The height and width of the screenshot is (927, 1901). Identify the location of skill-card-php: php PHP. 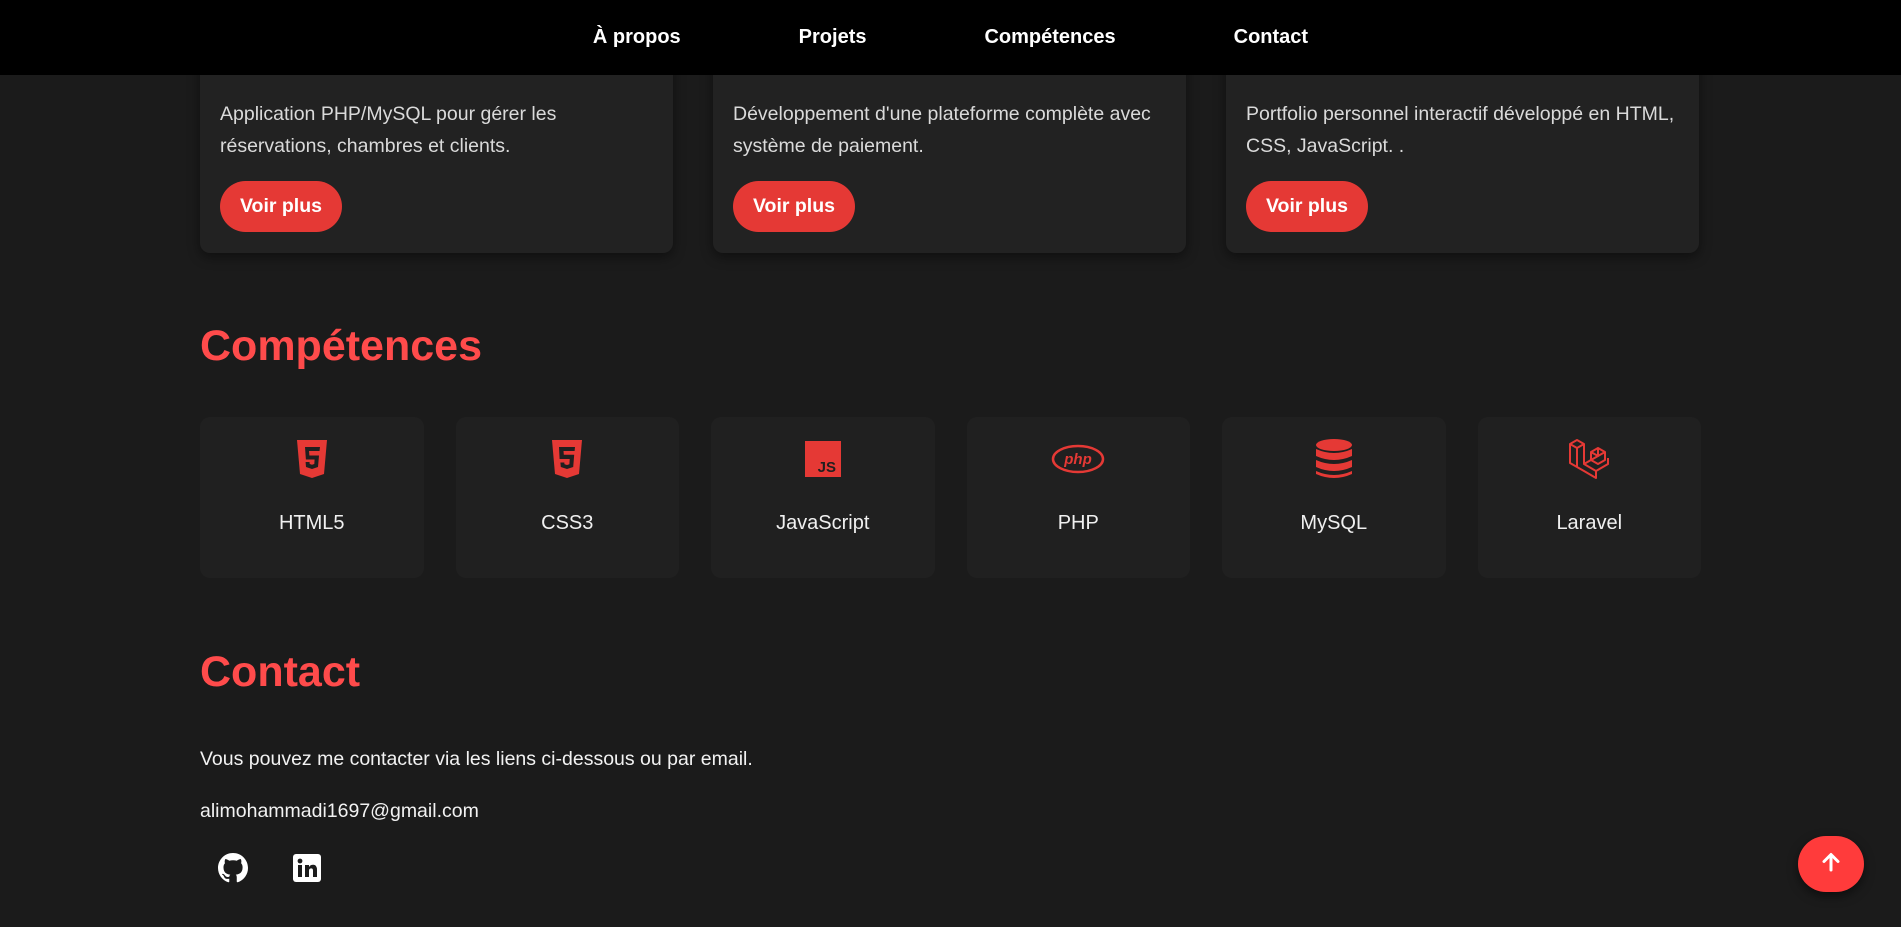
(1078, 497).